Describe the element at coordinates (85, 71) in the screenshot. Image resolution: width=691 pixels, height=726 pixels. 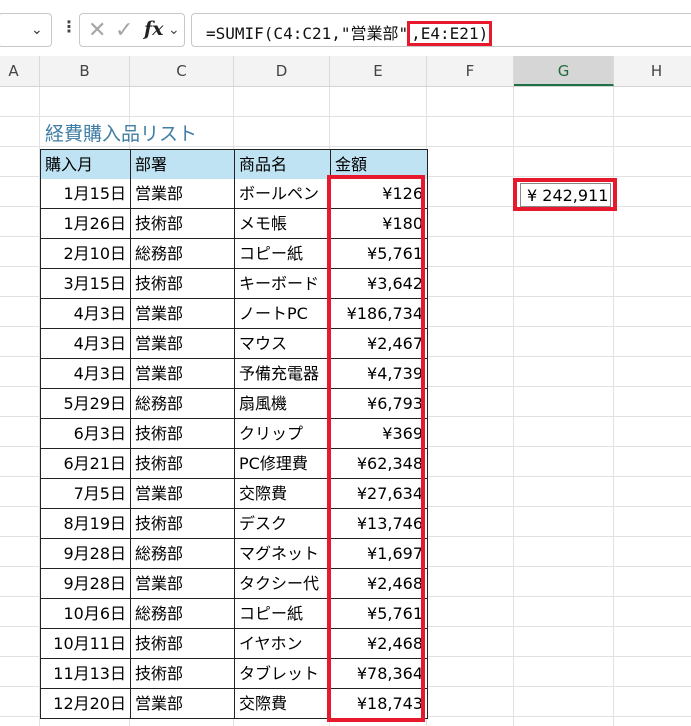
I see `column-header-b: B` at that location.